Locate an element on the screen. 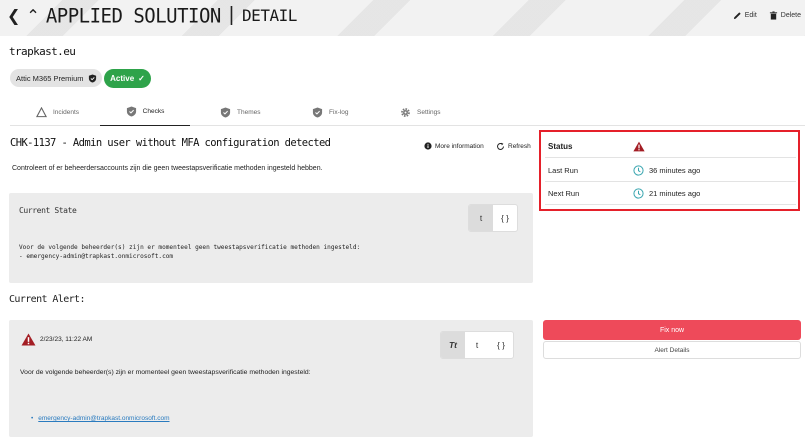 The image size is (805, 437). gear-icon is located at coordinates (405, 112).